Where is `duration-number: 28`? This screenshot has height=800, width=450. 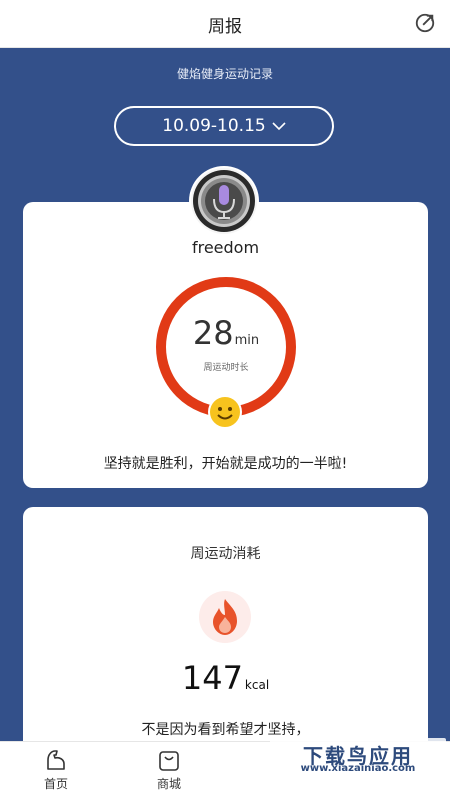 duration-number: 28 is located at coordinates (213, 333).